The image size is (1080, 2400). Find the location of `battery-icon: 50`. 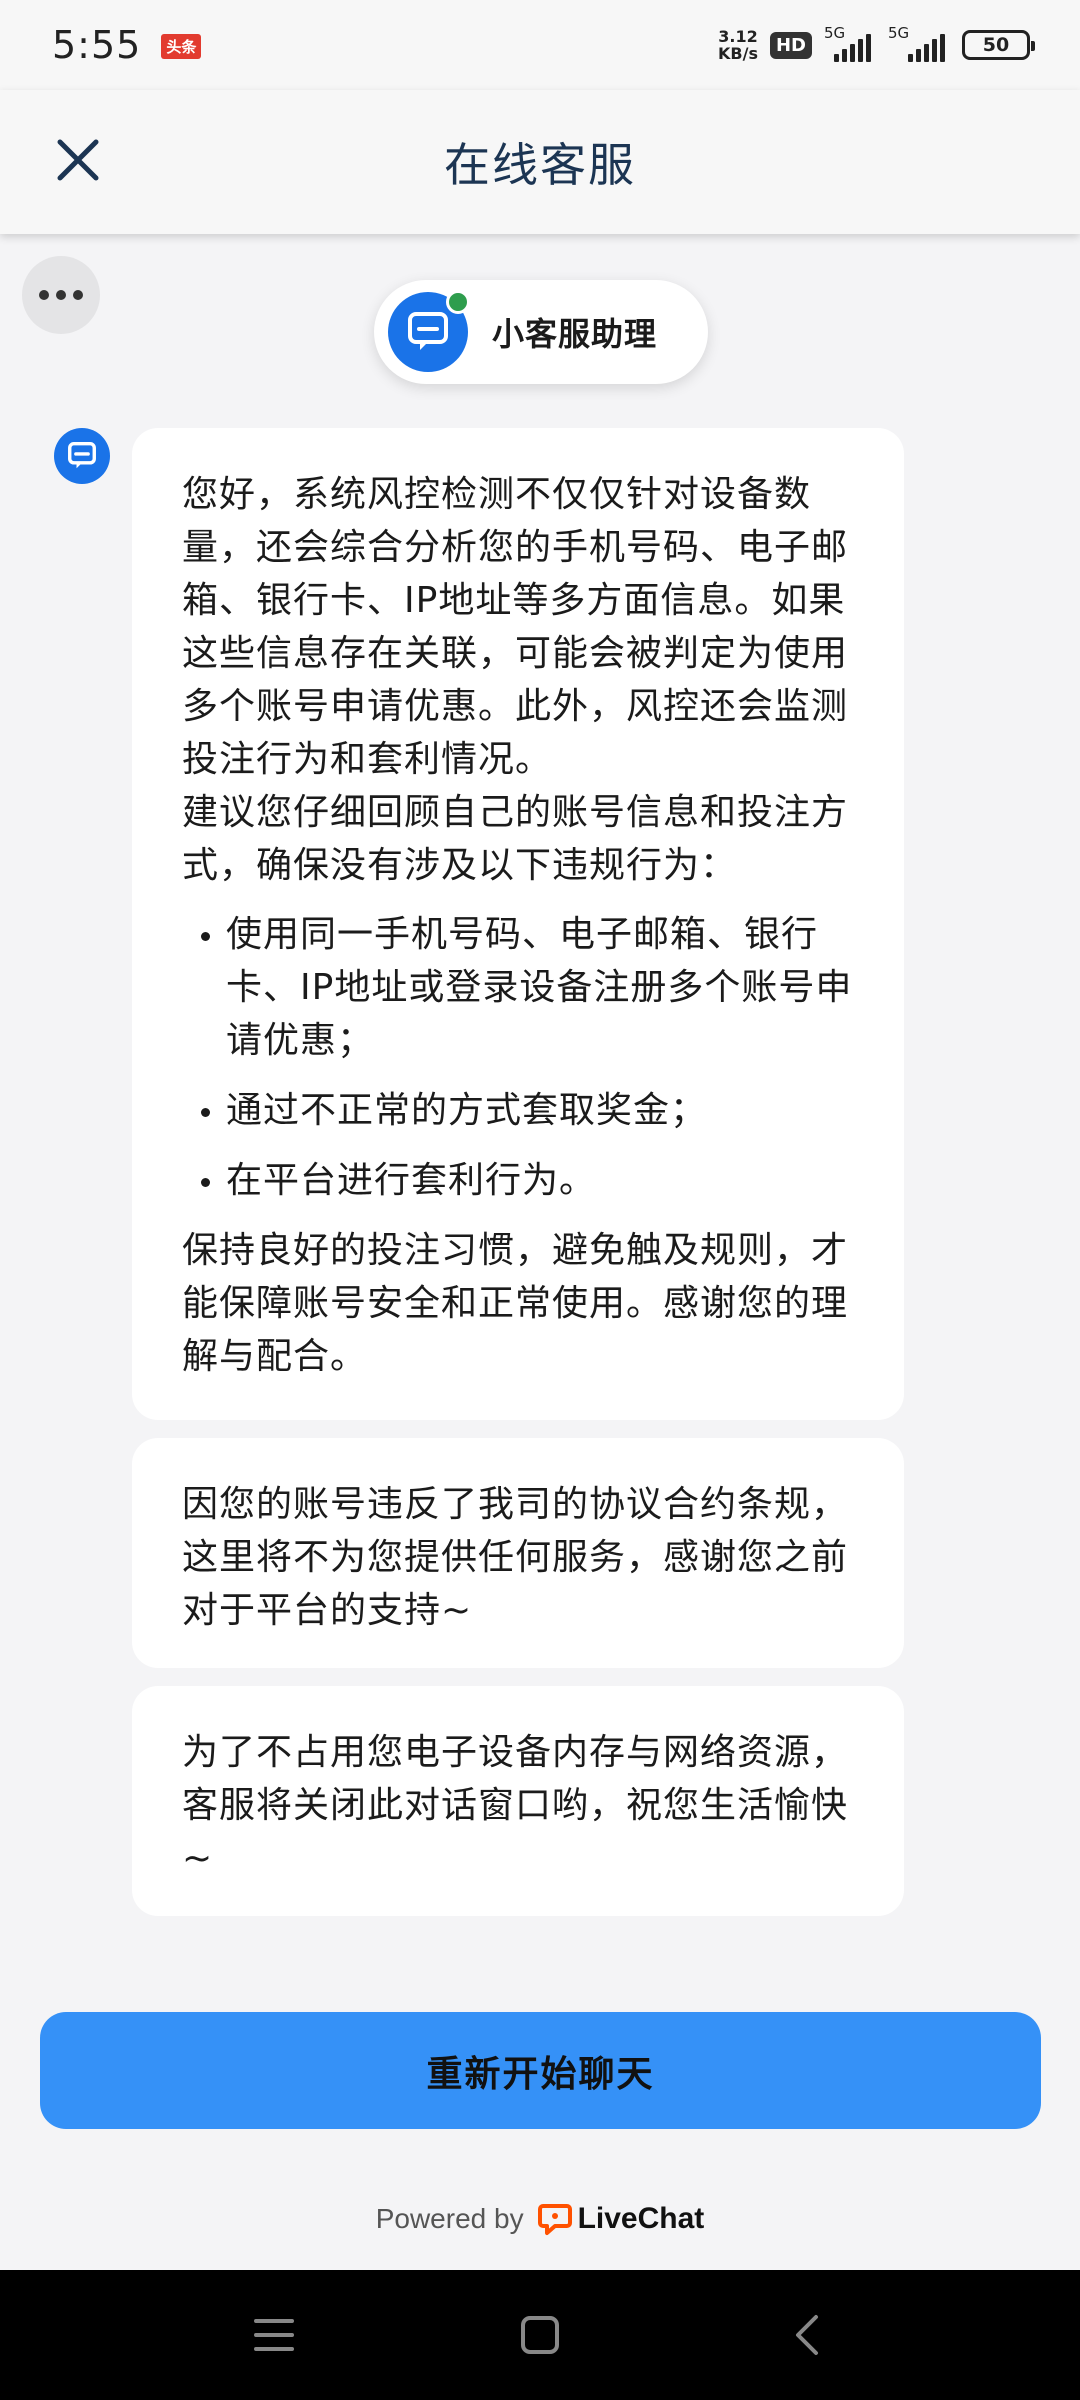

battery-icon: 50 is located at coordinates (998, 45).